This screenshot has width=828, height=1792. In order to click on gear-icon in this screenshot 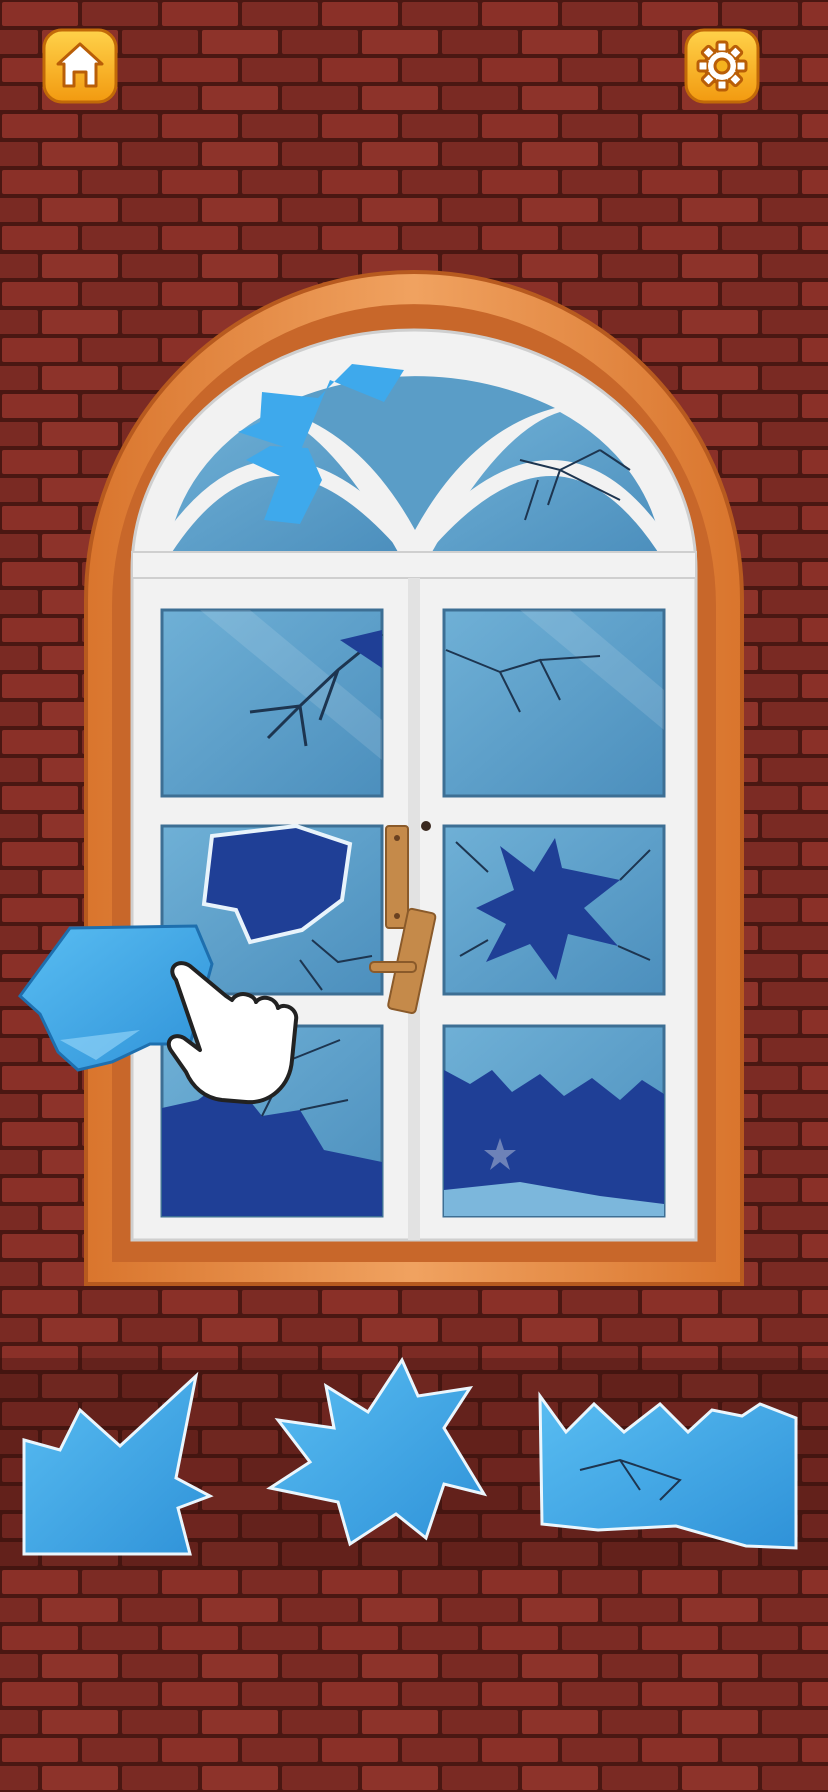, I will do `click(722, 66)`.